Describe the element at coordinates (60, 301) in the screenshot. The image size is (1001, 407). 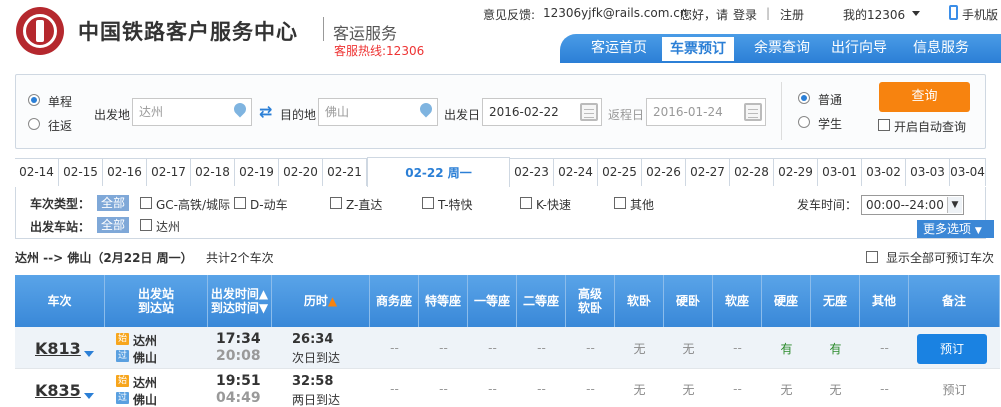
I see `col-header-0: 车次` at that location.